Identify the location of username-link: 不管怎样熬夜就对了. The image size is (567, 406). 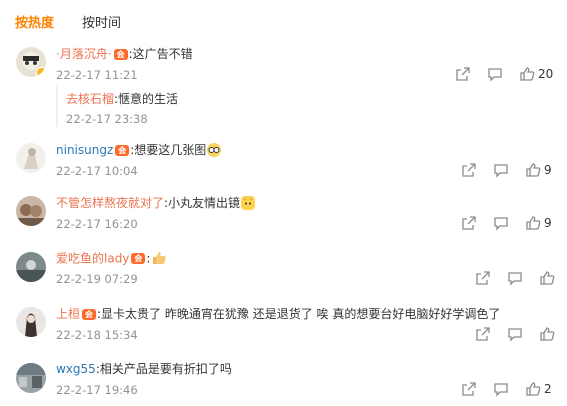
(110, 203).